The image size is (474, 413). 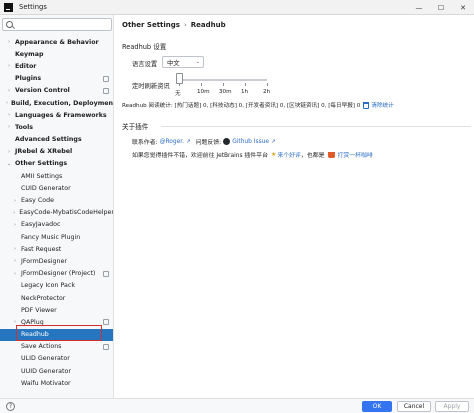 I want to click on sidebar-item: › Build, Execution, Deployment, so click(x=56, y=103).